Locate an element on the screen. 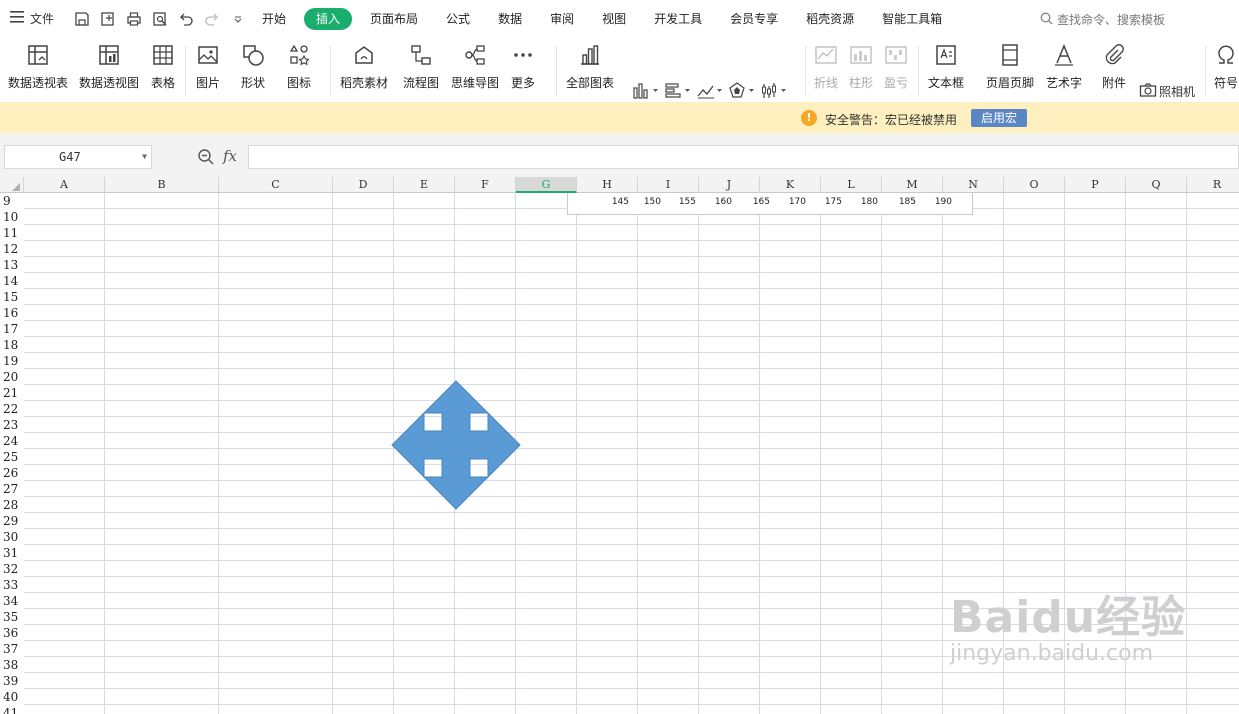  column-header-k: K is located at coordinates (790, 185).